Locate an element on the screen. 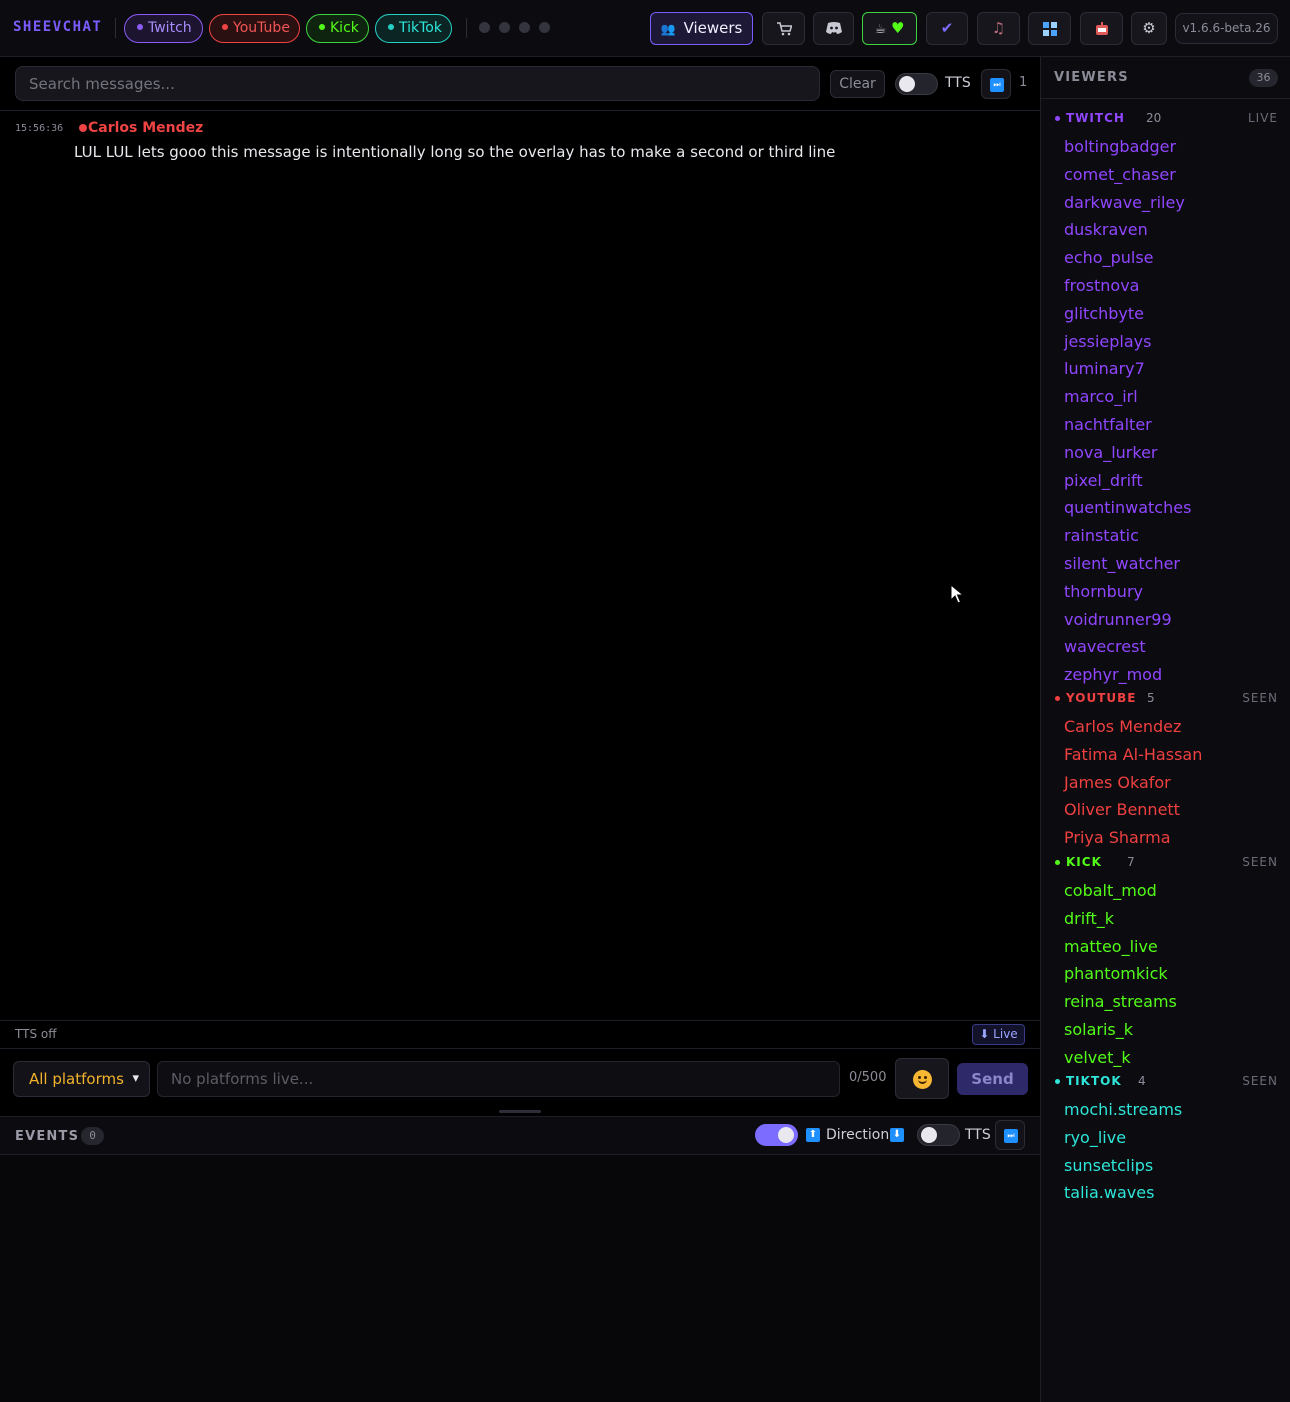 The height and width of the screenshot is (1402, 1290). discord-button is located at coordinates (833, 28).